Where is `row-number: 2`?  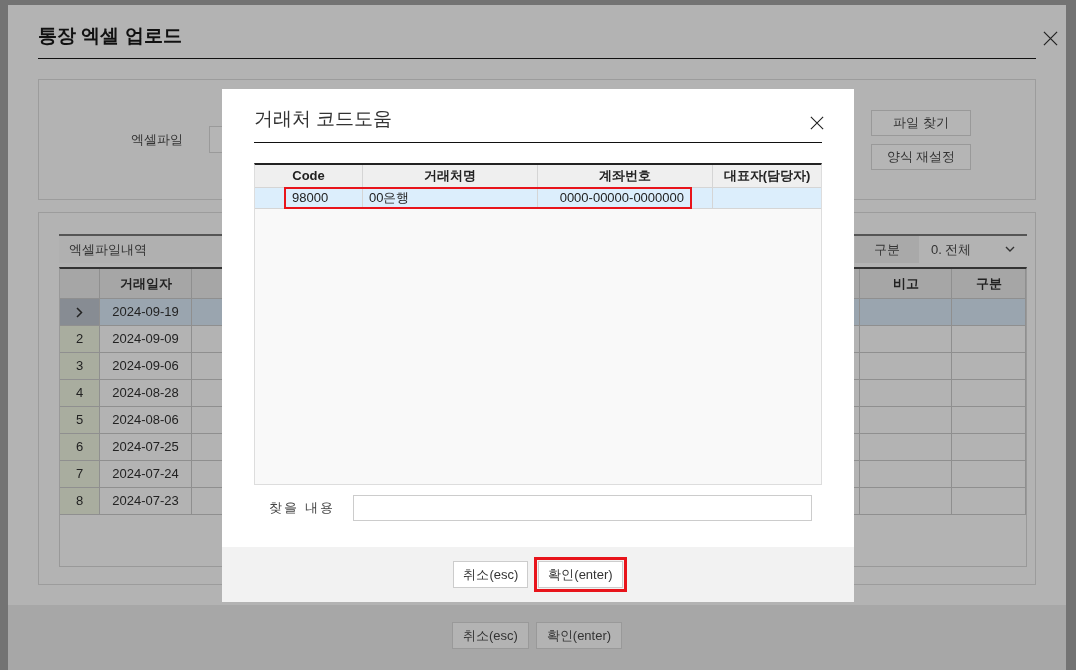
row-number: 2 is located at coordinates (79, 339).